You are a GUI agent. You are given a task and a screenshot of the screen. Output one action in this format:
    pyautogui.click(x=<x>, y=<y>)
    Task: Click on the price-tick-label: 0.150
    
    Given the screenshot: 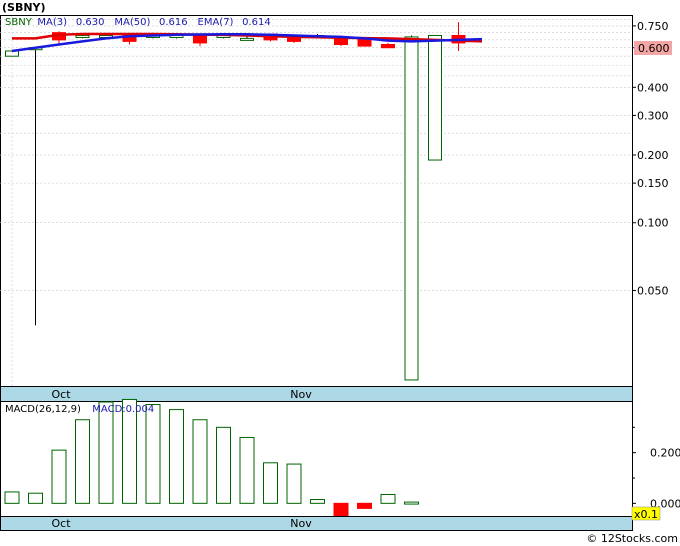 What is the action you would take?
    pyautogui.click(x=653, y=183)
    